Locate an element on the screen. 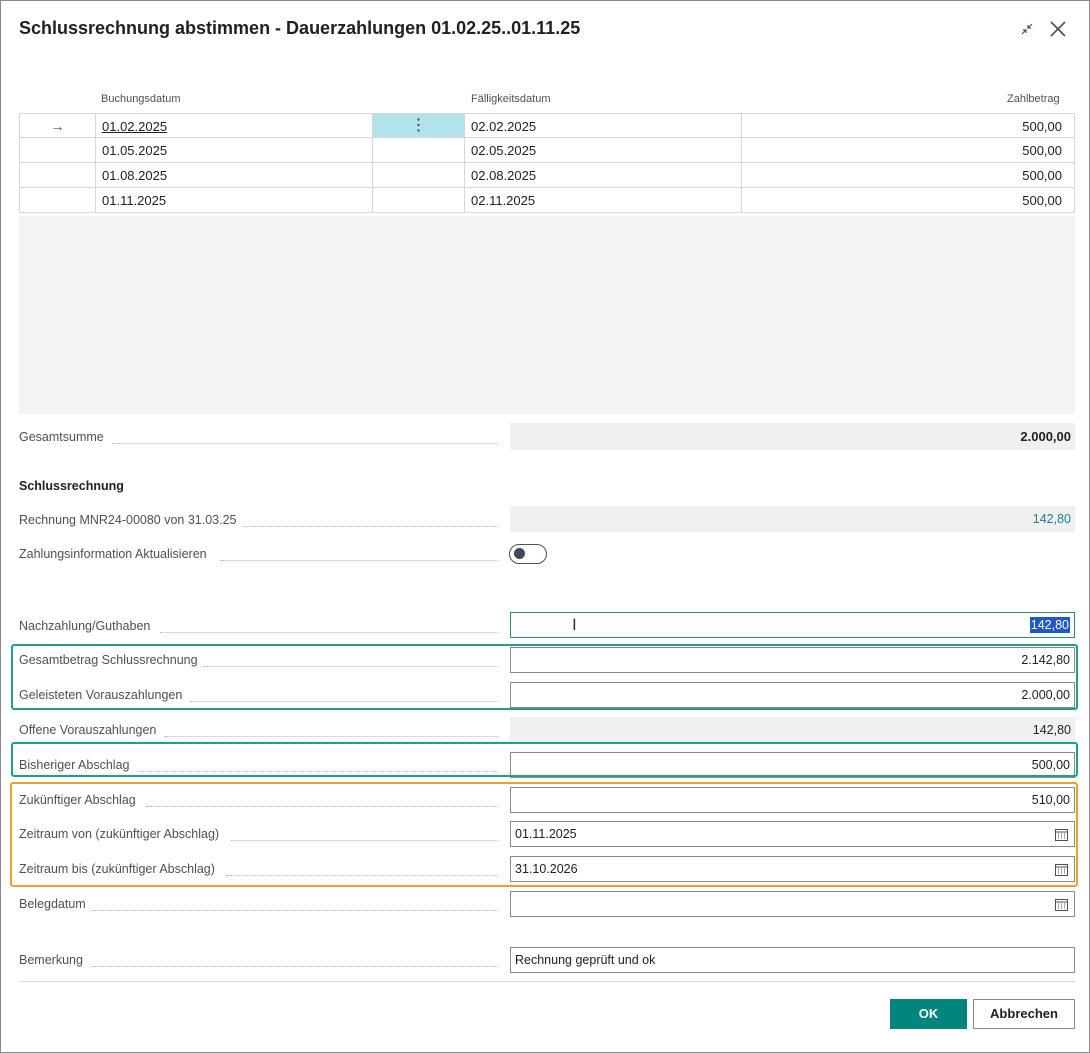 The width and height of the screenshot is (1090, 1053). belegdatum-label: Belegdatum is located at coordinates (52, 904).